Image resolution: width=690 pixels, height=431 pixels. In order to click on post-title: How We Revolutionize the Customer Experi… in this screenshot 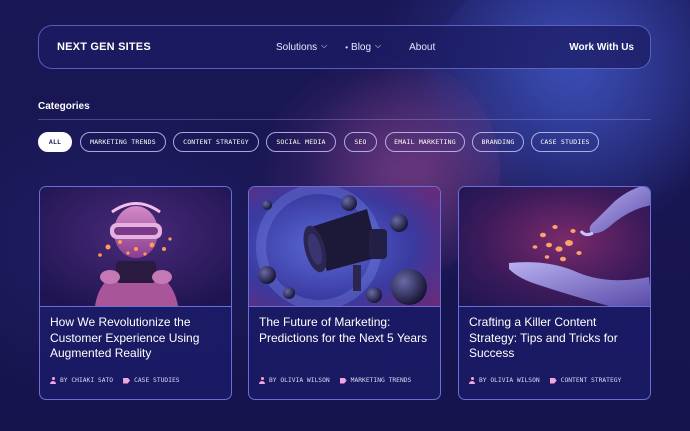, I will do `click(136, 338)`.